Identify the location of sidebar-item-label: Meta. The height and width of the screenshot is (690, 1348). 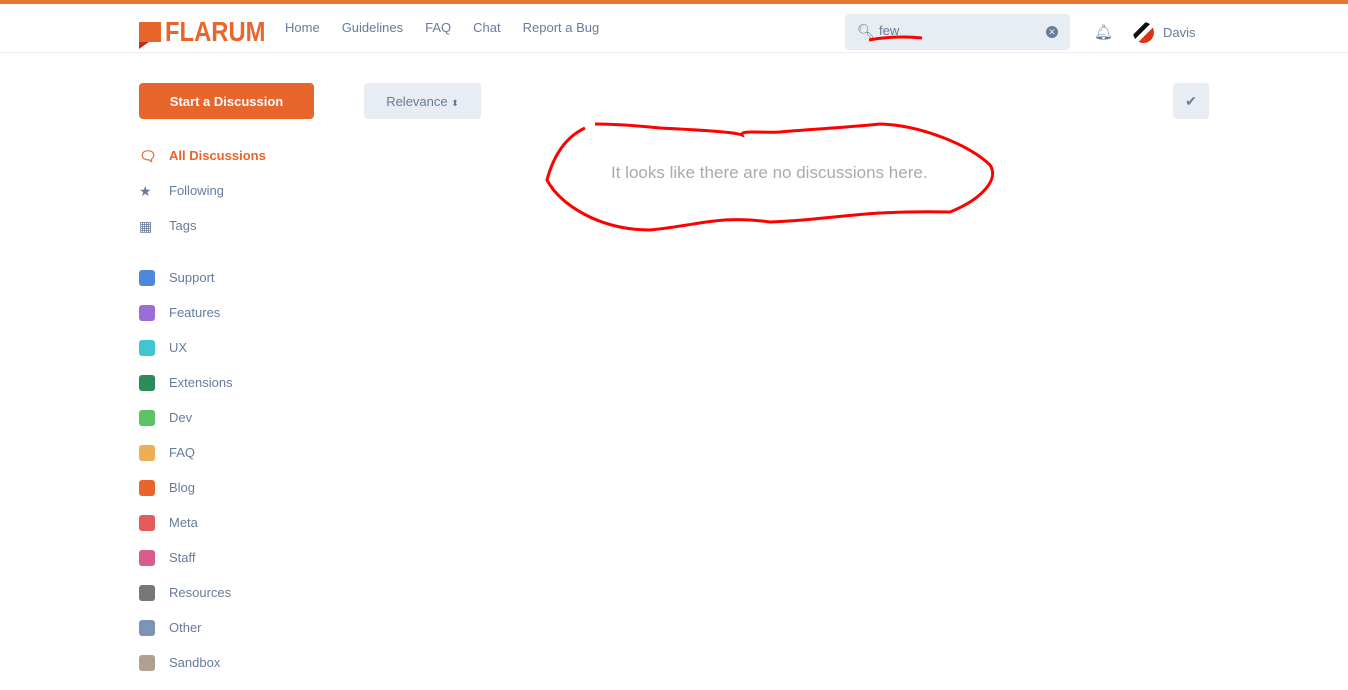
(183, 522).